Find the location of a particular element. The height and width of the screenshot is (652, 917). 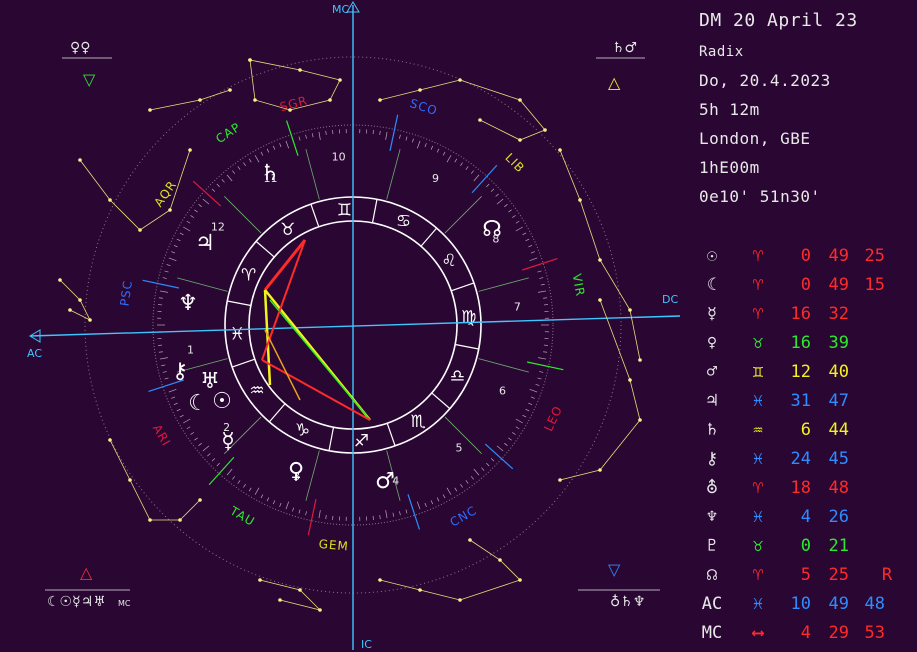

degree-sun: 0 is located at coordinates (805, 256).